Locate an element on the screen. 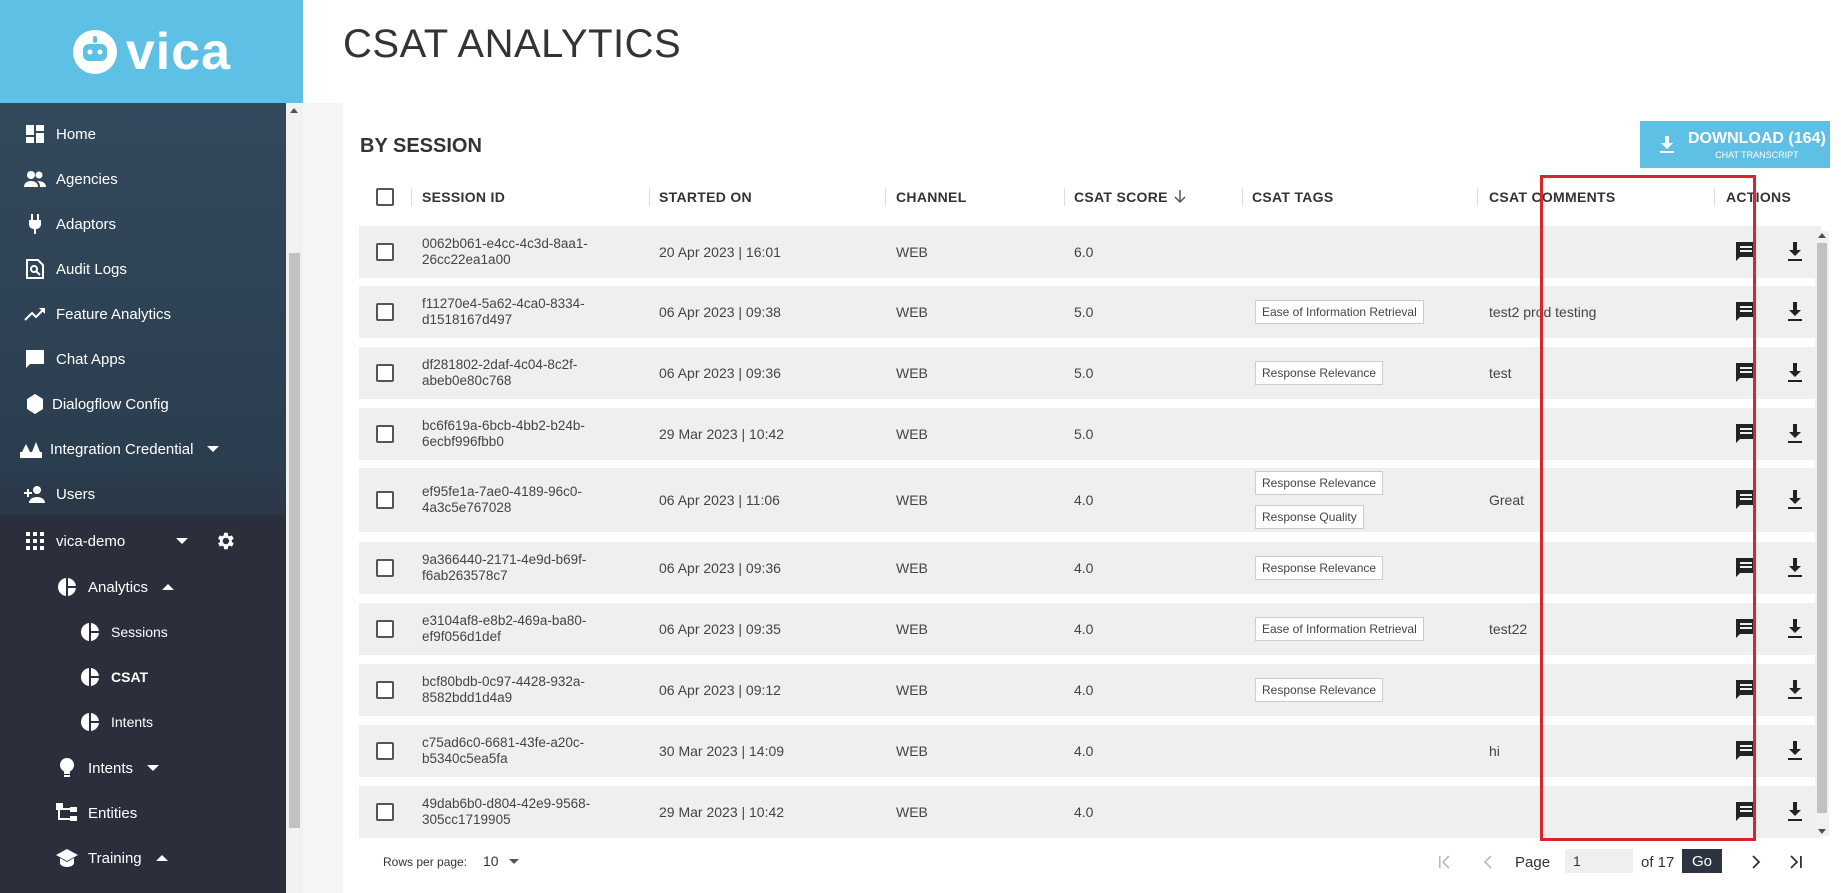  col-csat-tags: CSAT TAGS is located at coordinates (1293, 197).